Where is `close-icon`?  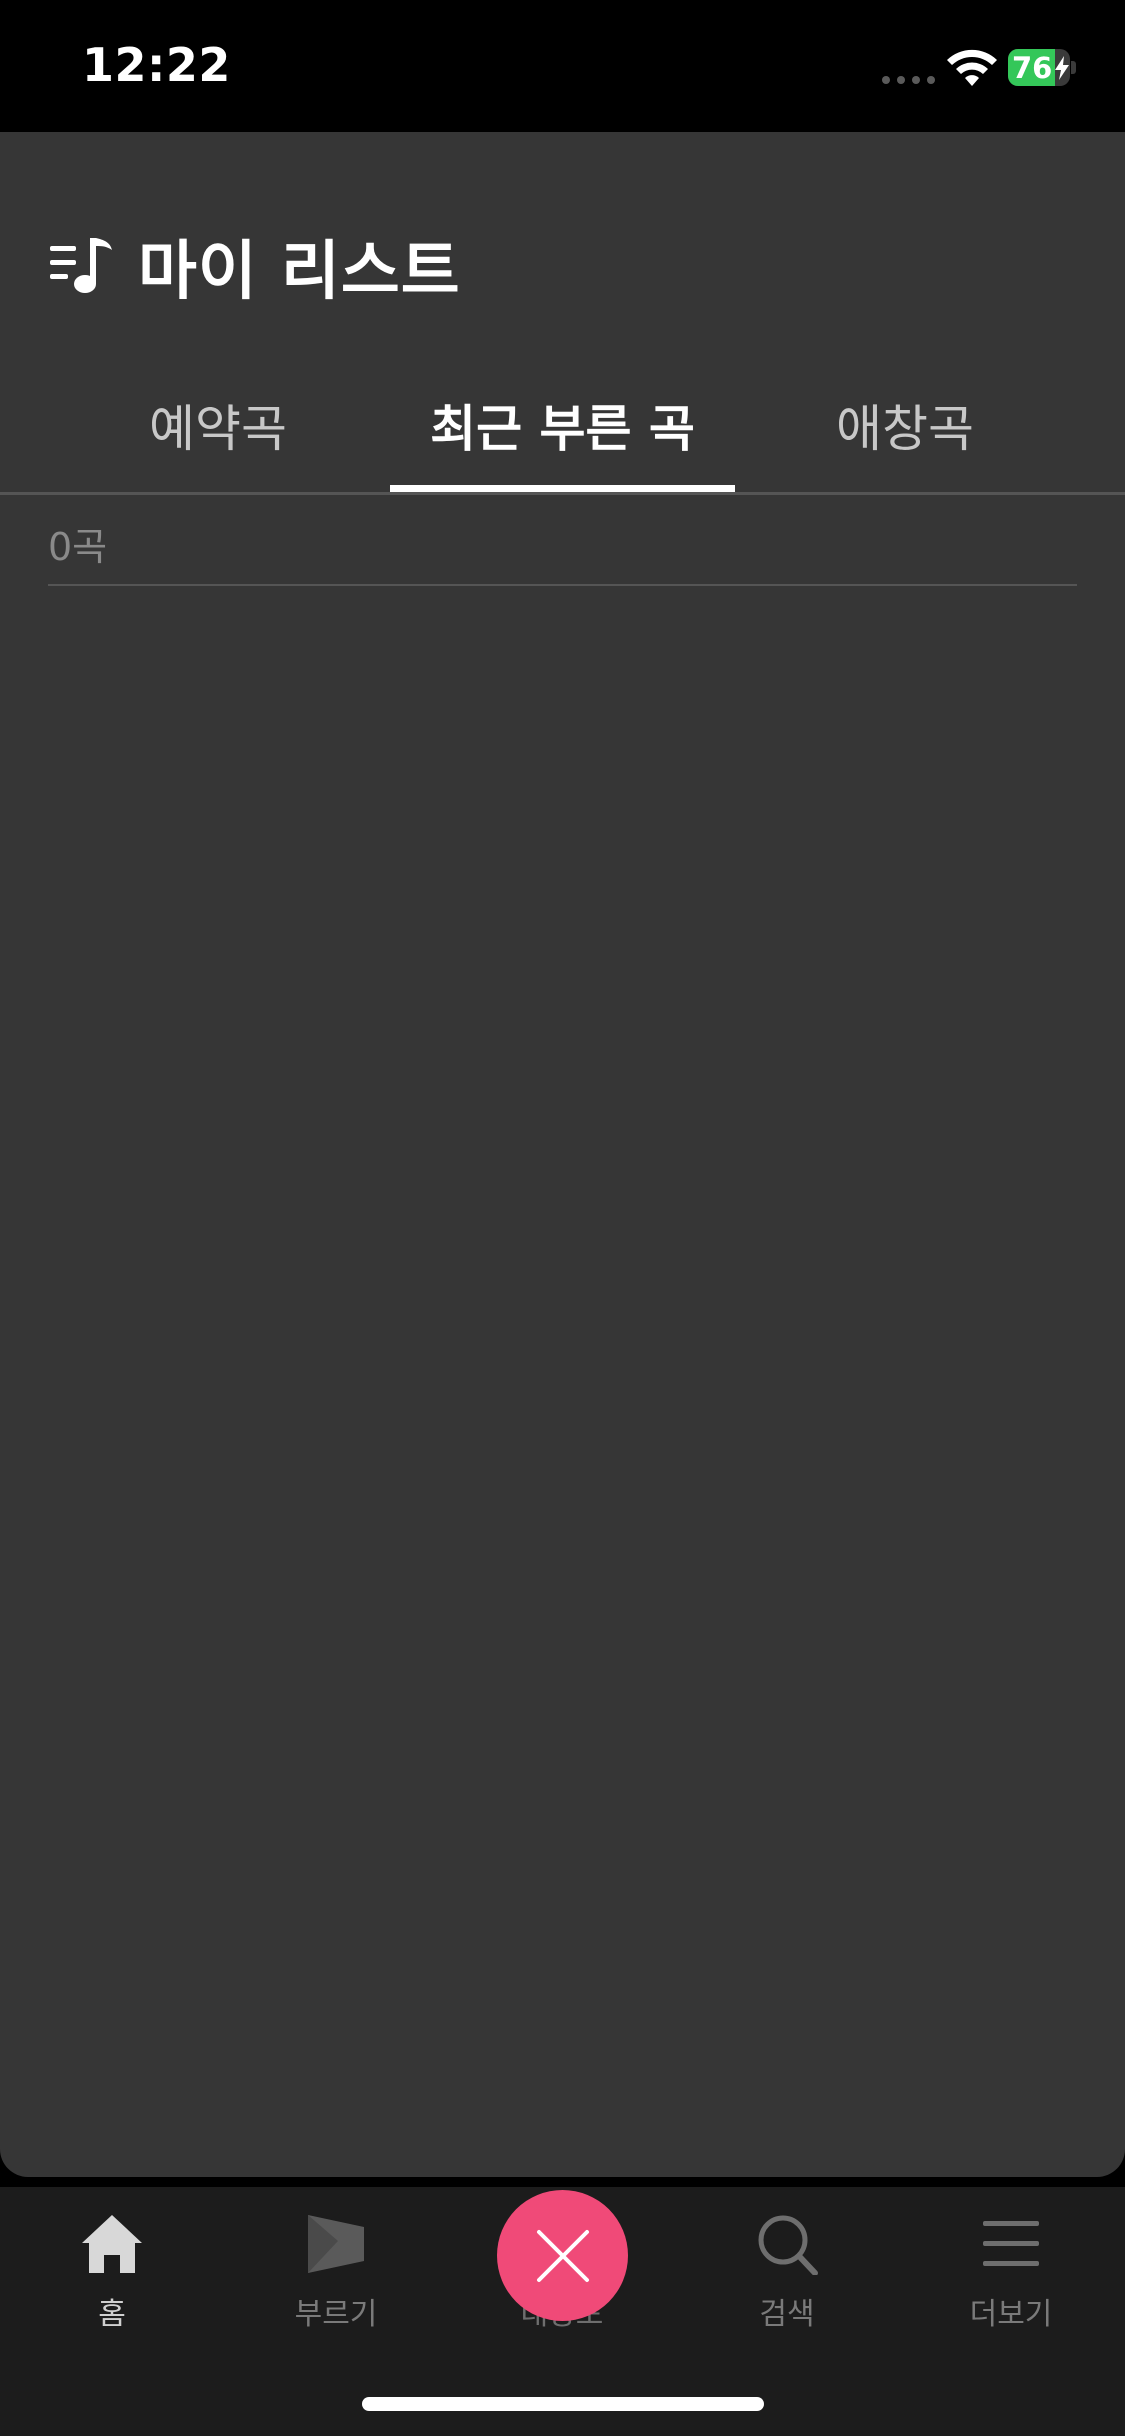 close-icon is located at coordinates (562, 2255).